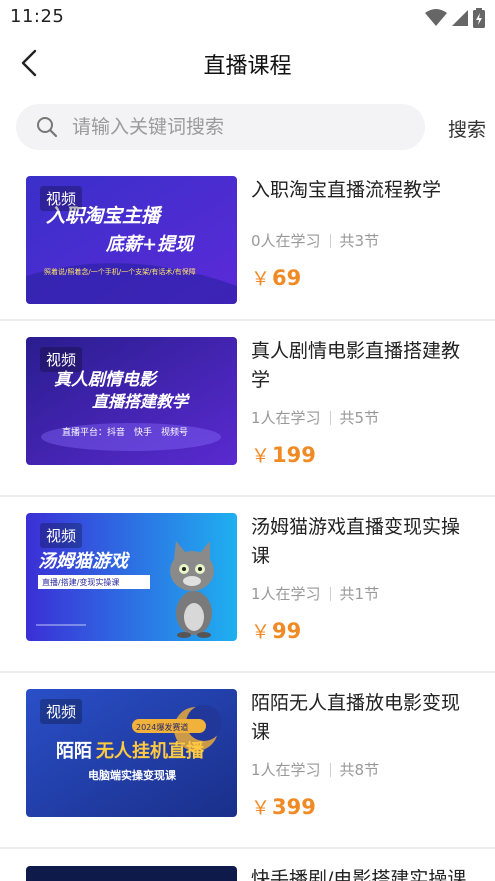 This screenshot has height=881, width=495. I want to click on course-meta: 1人在学习 共8节, so click(315, 769).